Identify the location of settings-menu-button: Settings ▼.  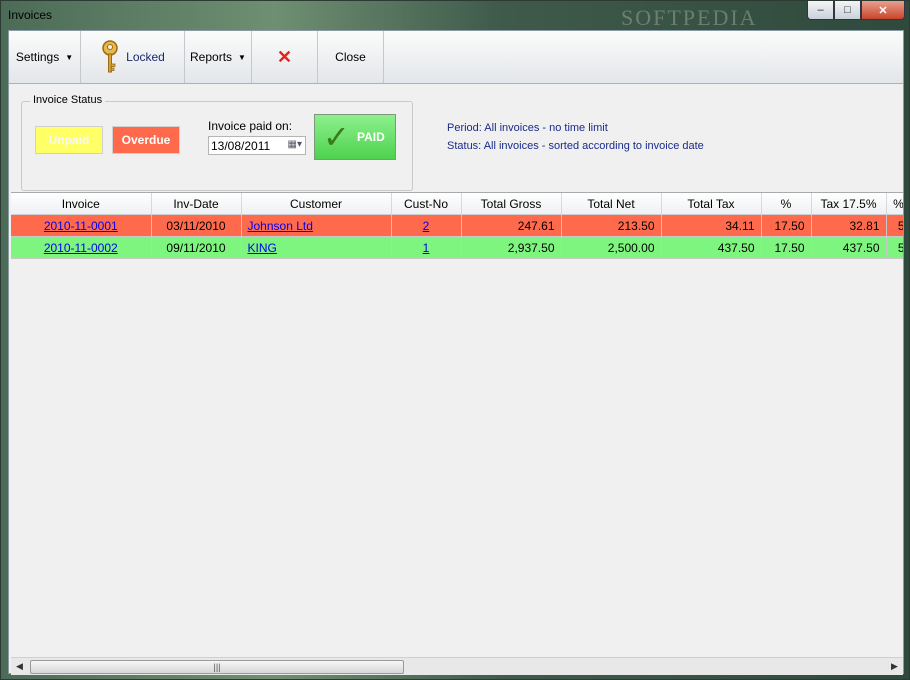
(45, 57).